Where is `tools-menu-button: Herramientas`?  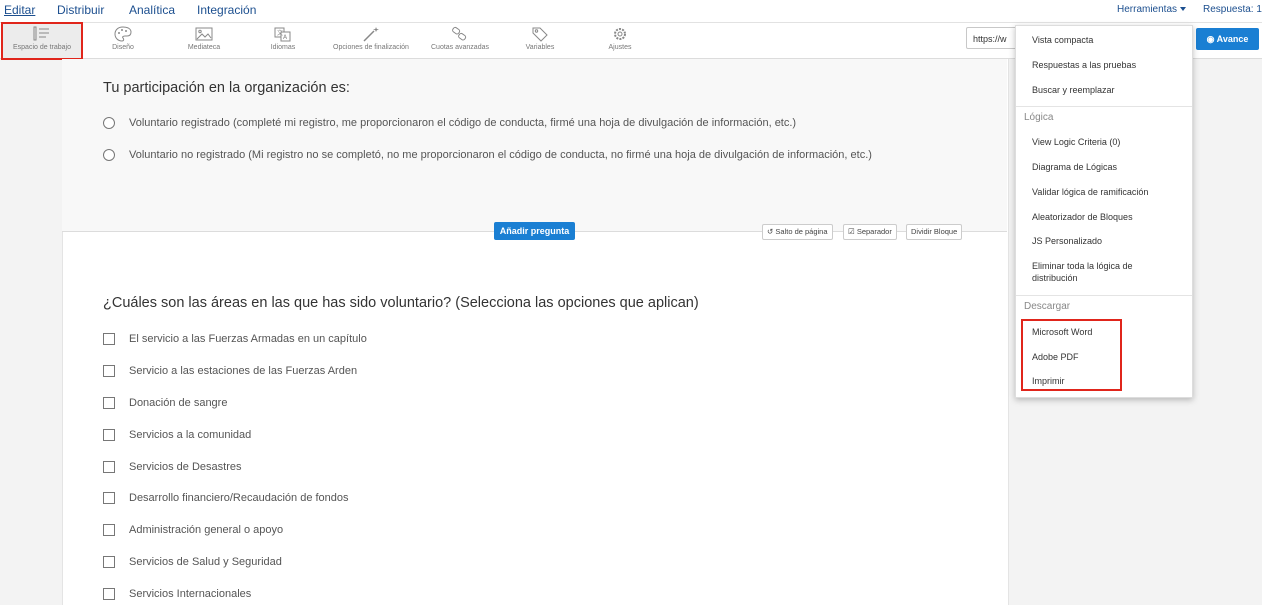
tools-menu-button: Herramientas is located at coordinates (1152, 9).